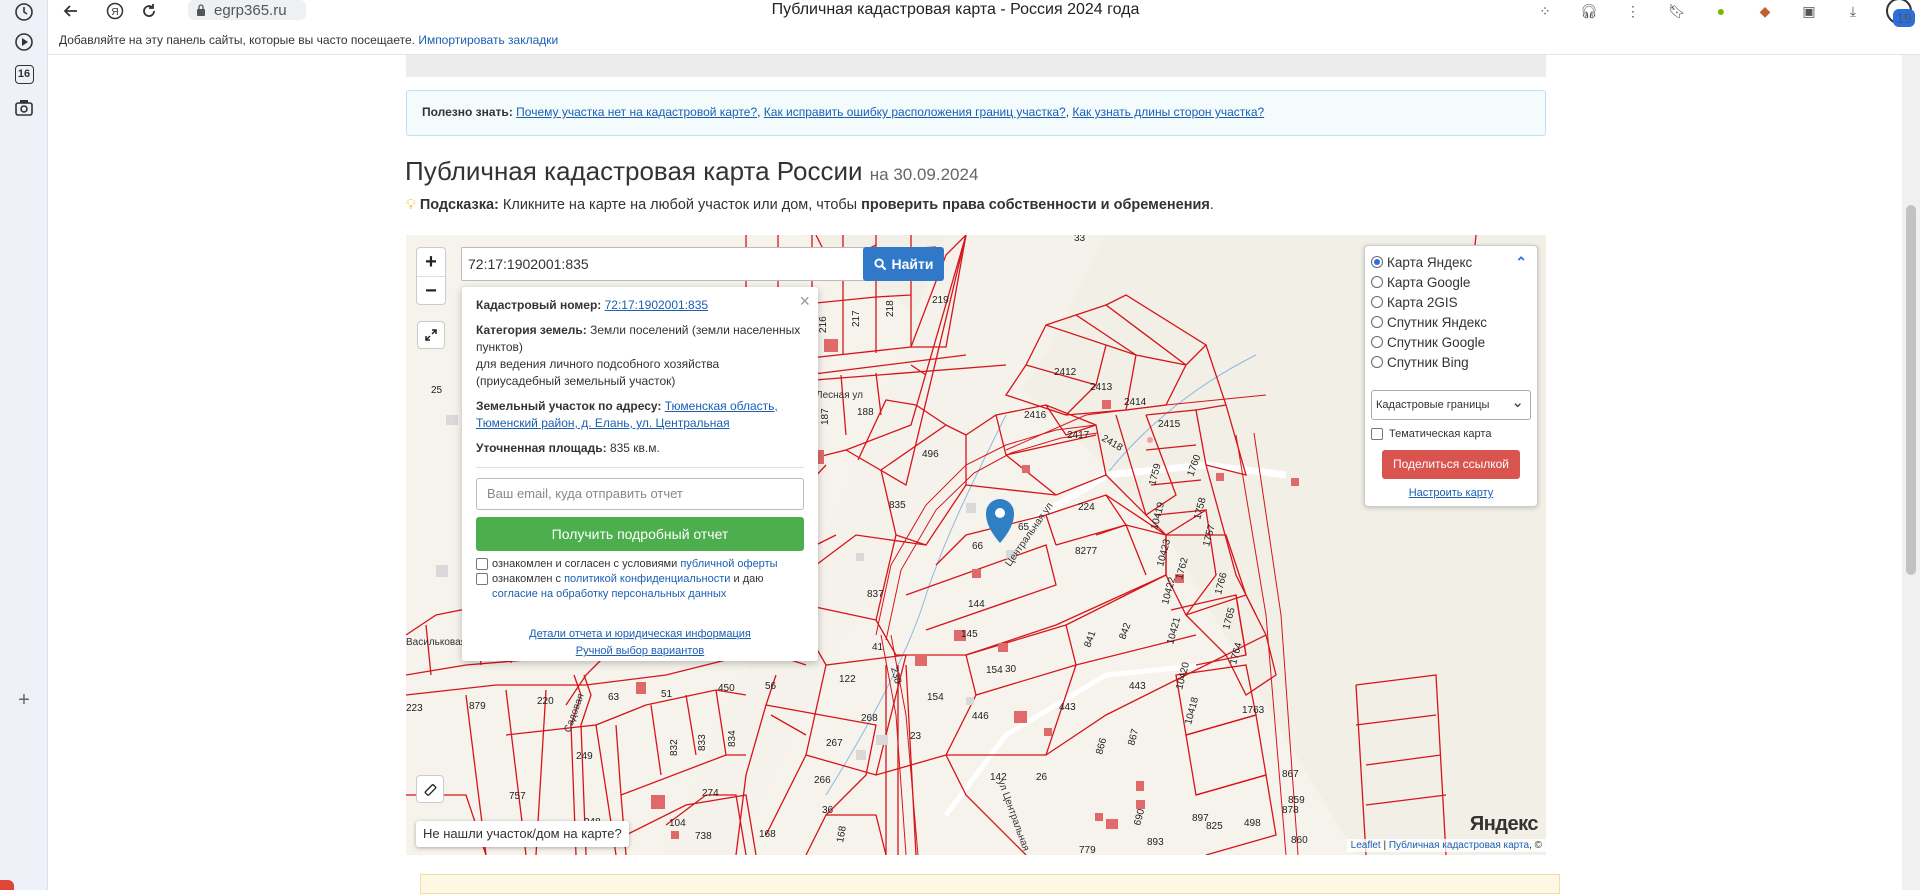 This screenshot has height=894, width=1920. I want to click on setup-map-link: Настроить карту, so click(1451, 493).